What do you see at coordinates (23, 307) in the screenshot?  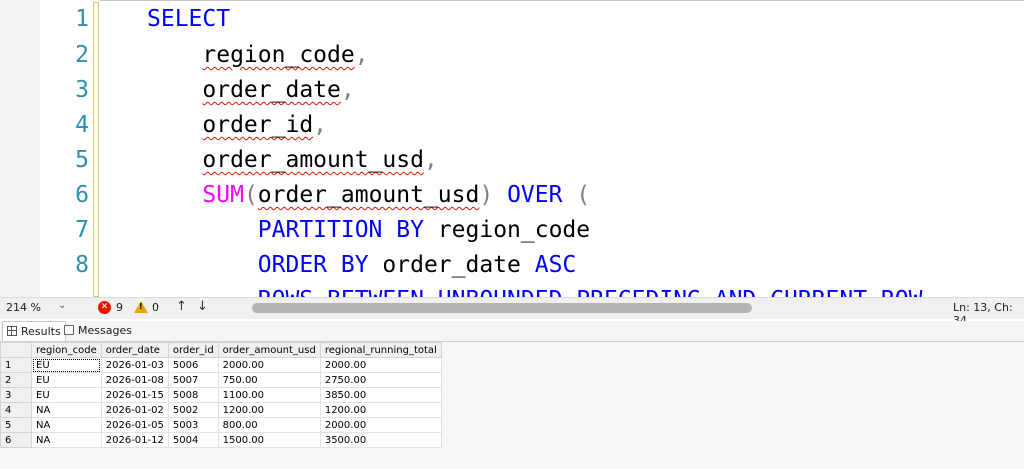 I see `zoom-level: 214 %` at bounding box center [23, 307].